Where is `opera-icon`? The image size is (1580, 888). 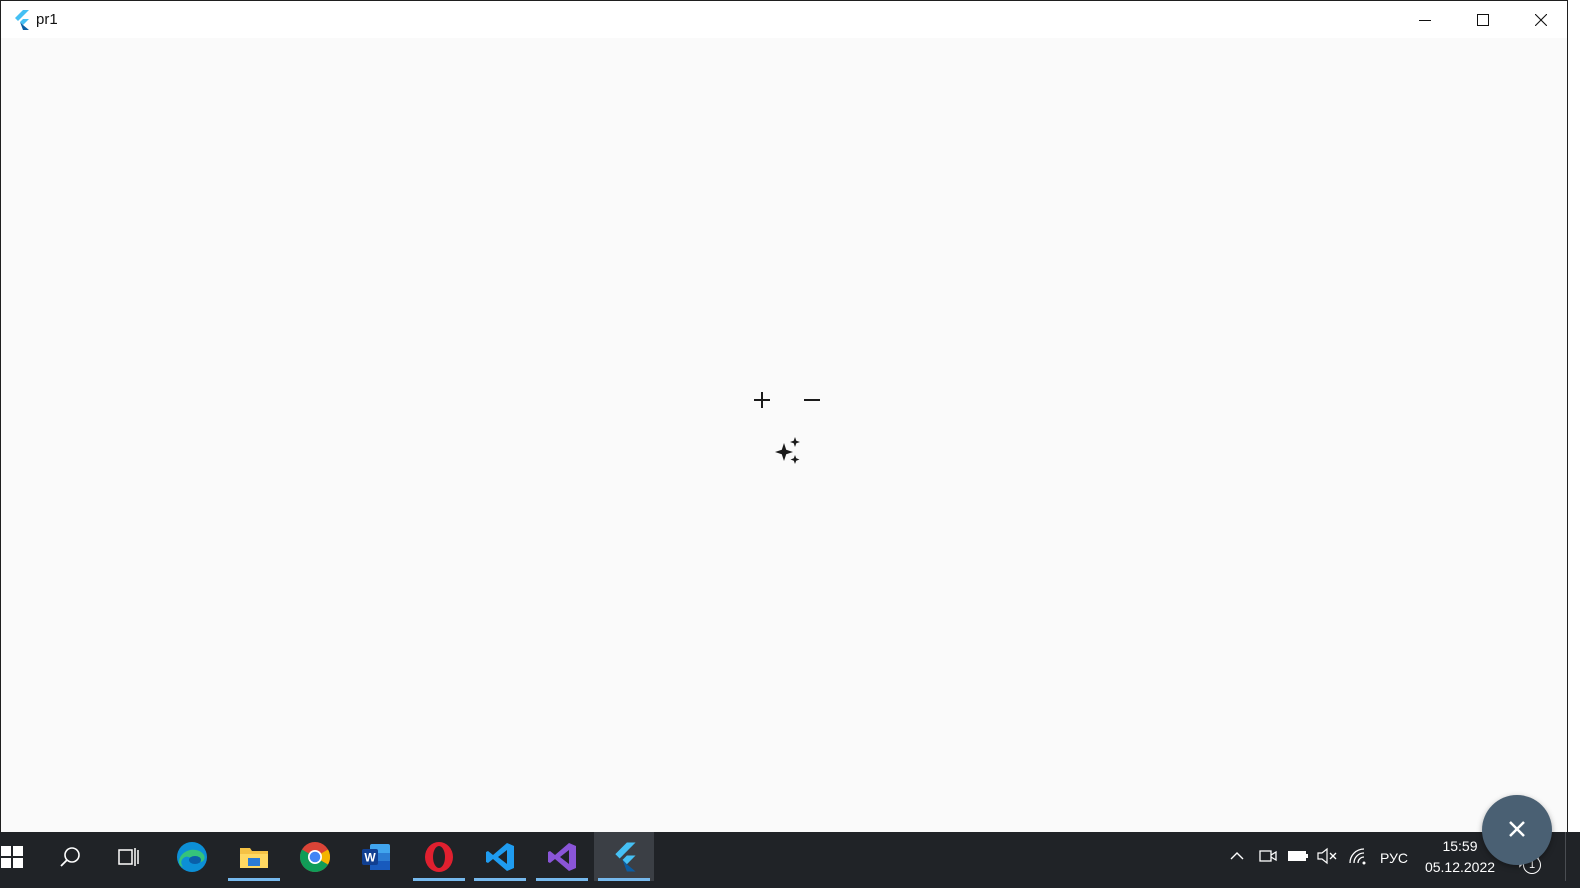
opera-icon is located at coordinates (439, 856).